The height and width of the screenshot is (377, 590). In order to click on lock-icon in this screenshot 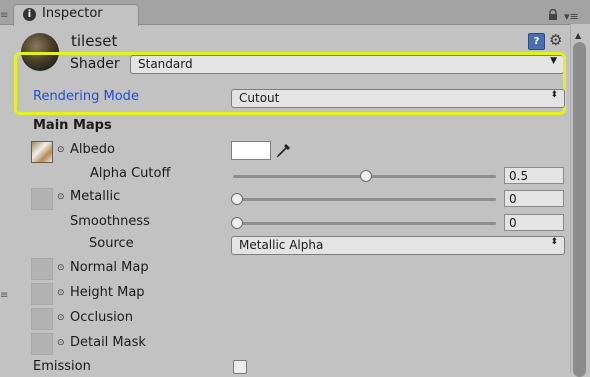, I will do `click(553, 15)`.